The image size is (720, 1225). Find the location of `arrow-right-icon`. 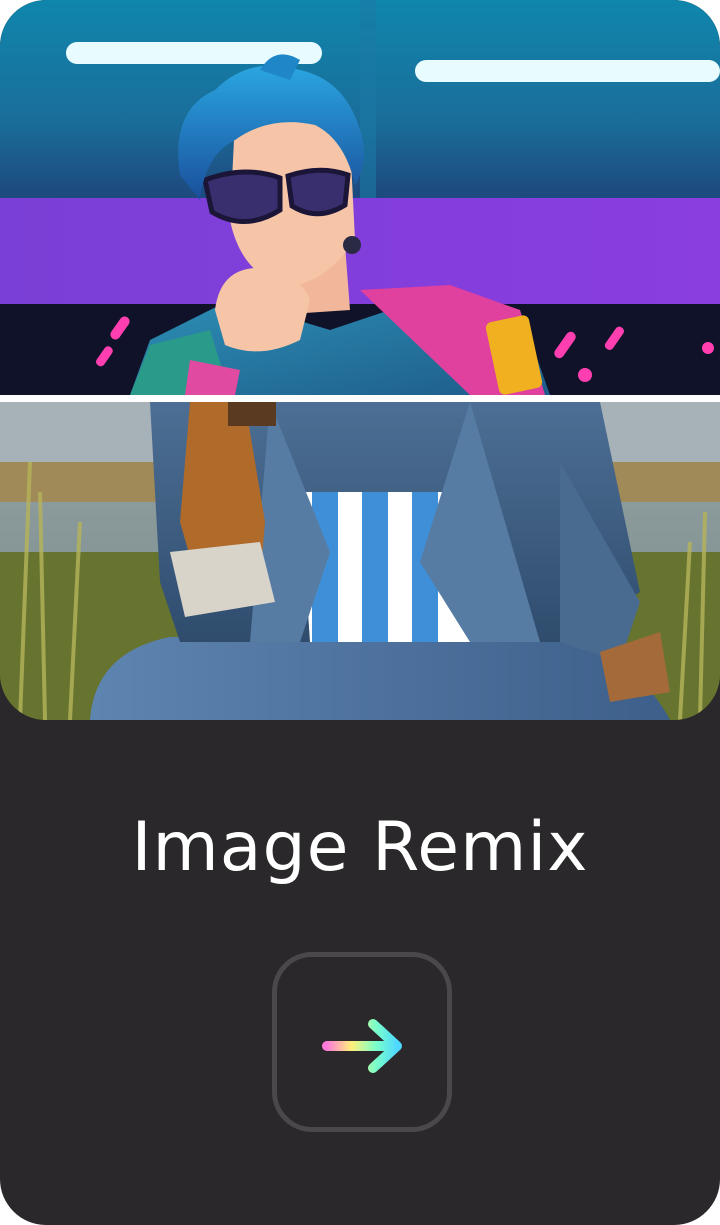

arrow-right-icon is located at coordinates (362, 1046).